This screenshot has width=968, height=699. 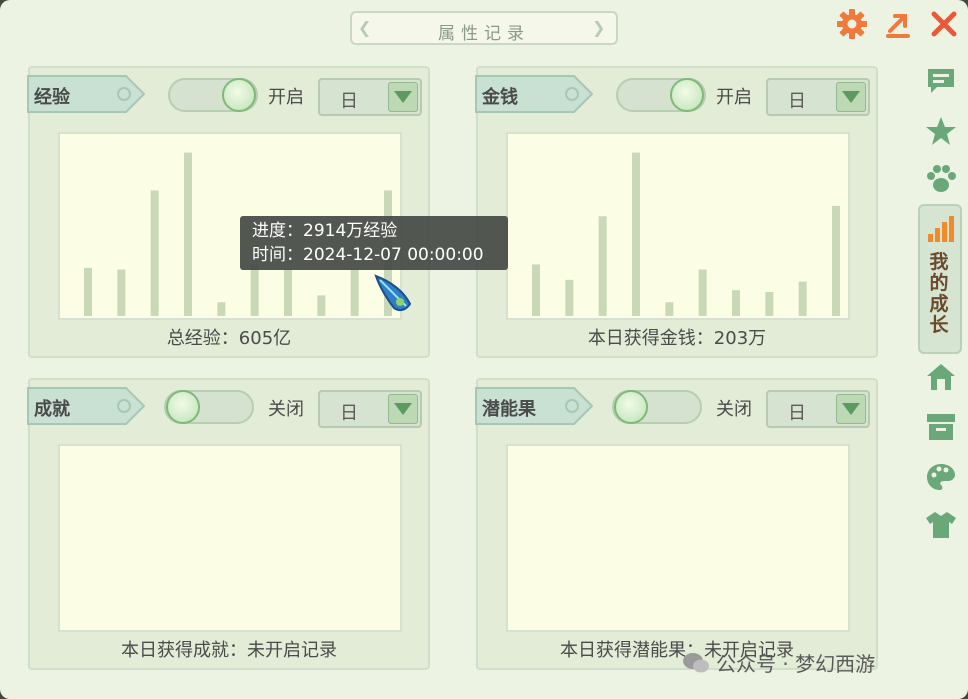 I want to click on panel-summary: 总经验：605亿, so click(x=229, y=338).